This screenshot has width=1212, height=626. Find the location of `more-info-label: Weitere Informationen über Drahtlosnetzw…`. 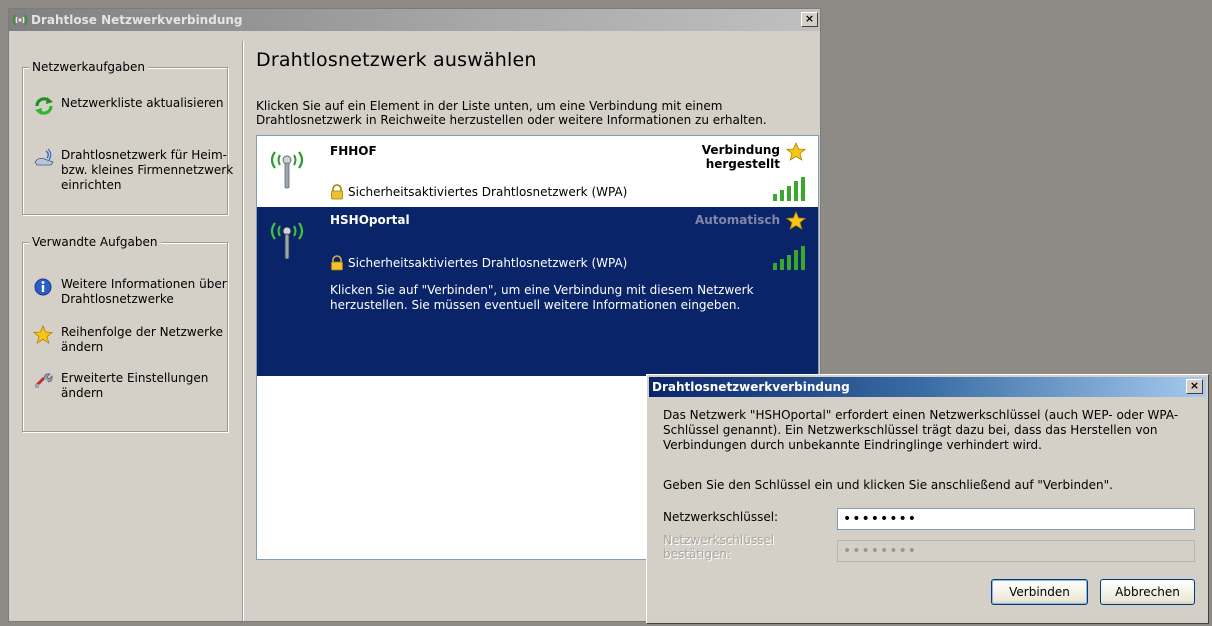

more-info-label: Weitere Informationen über Drahtlosnetzw… is located at coordinates (144, 291).